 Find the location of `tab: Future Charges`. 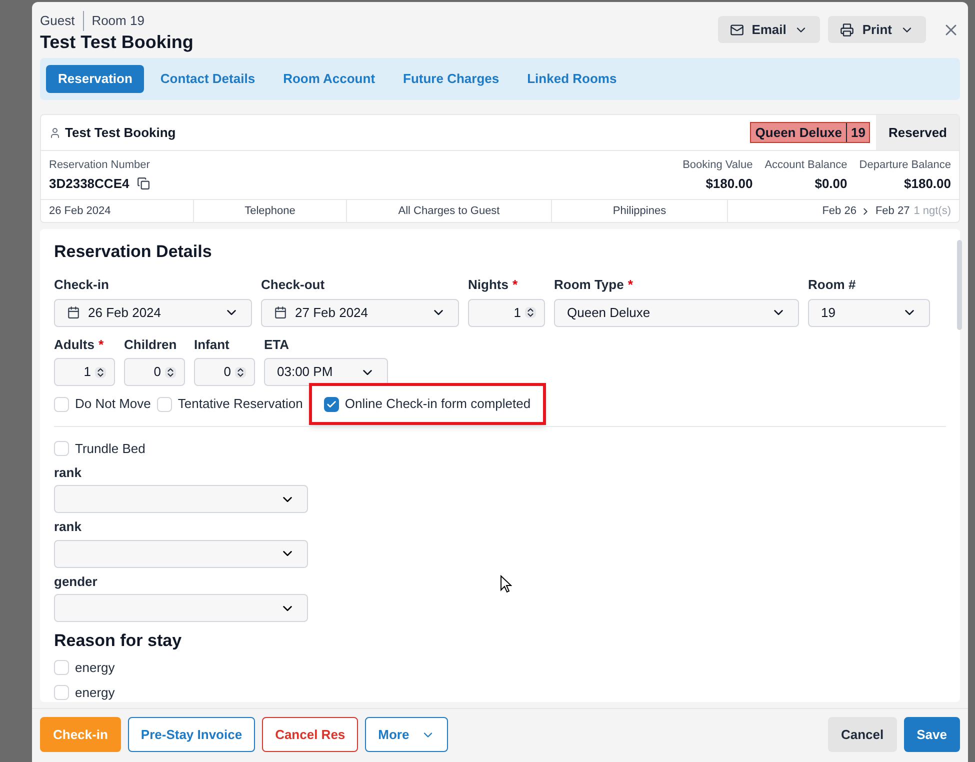

tab: Future Charges is located at coordinates (451, 79).